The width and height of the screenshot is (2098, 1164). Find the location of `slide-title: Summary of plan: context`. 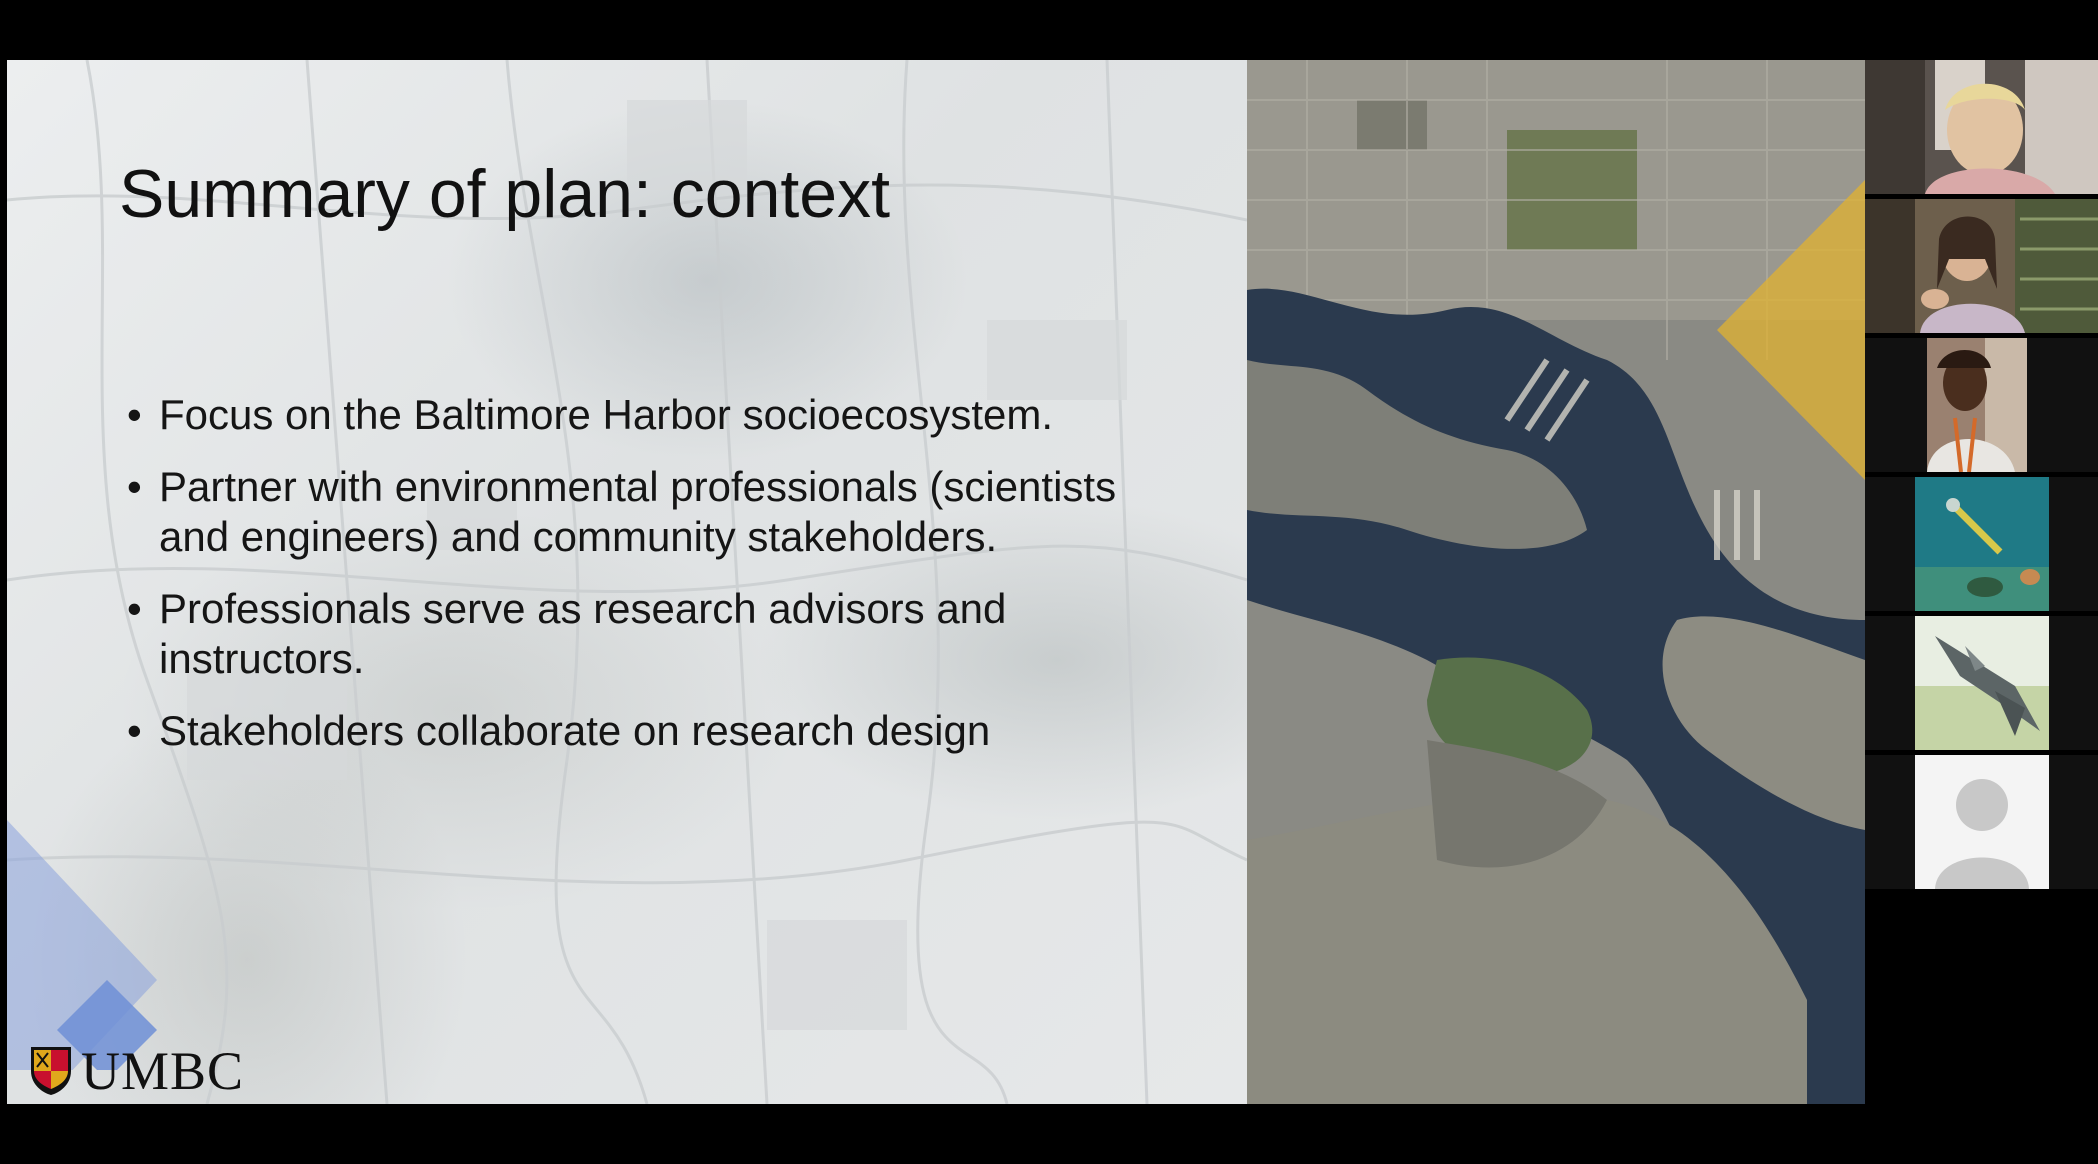

slide-title: Summary of plan: context is located at coordinates (505, 194).